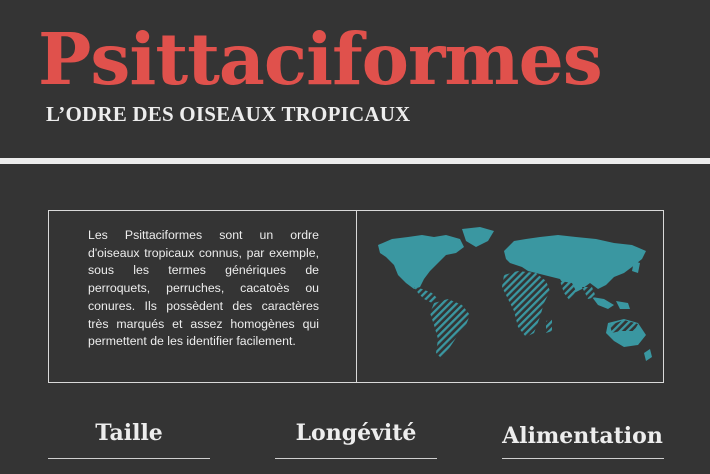 The image size is (710, 474). I want to click on panel-separator, so click(356, 296).